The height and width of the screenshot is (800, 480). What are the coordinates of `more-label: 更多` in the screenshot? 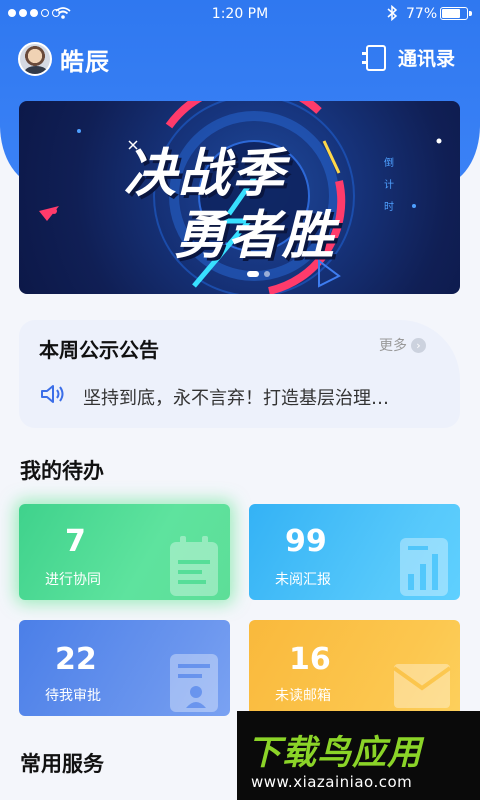 It's located at (393, 346).